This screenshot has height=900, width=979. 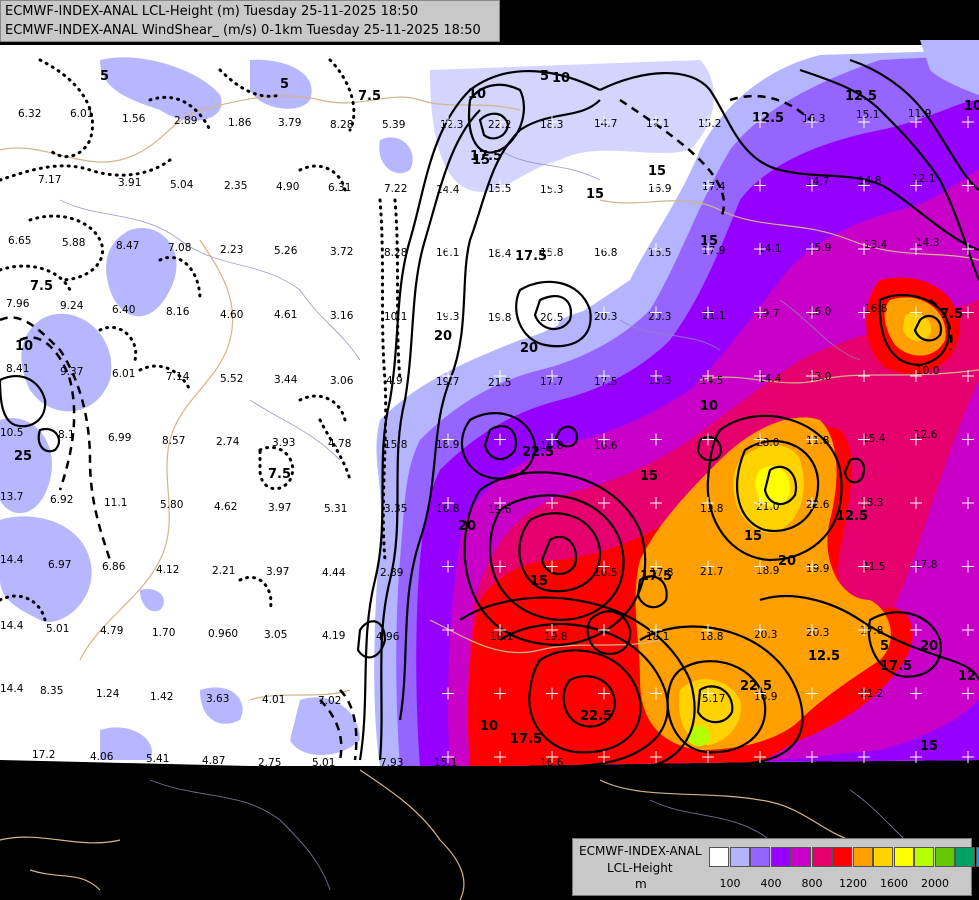 What do you see at coordinates (713, 316) in the screenshot?
I see `station-value: 21.1` at bounding box center [713, 316].